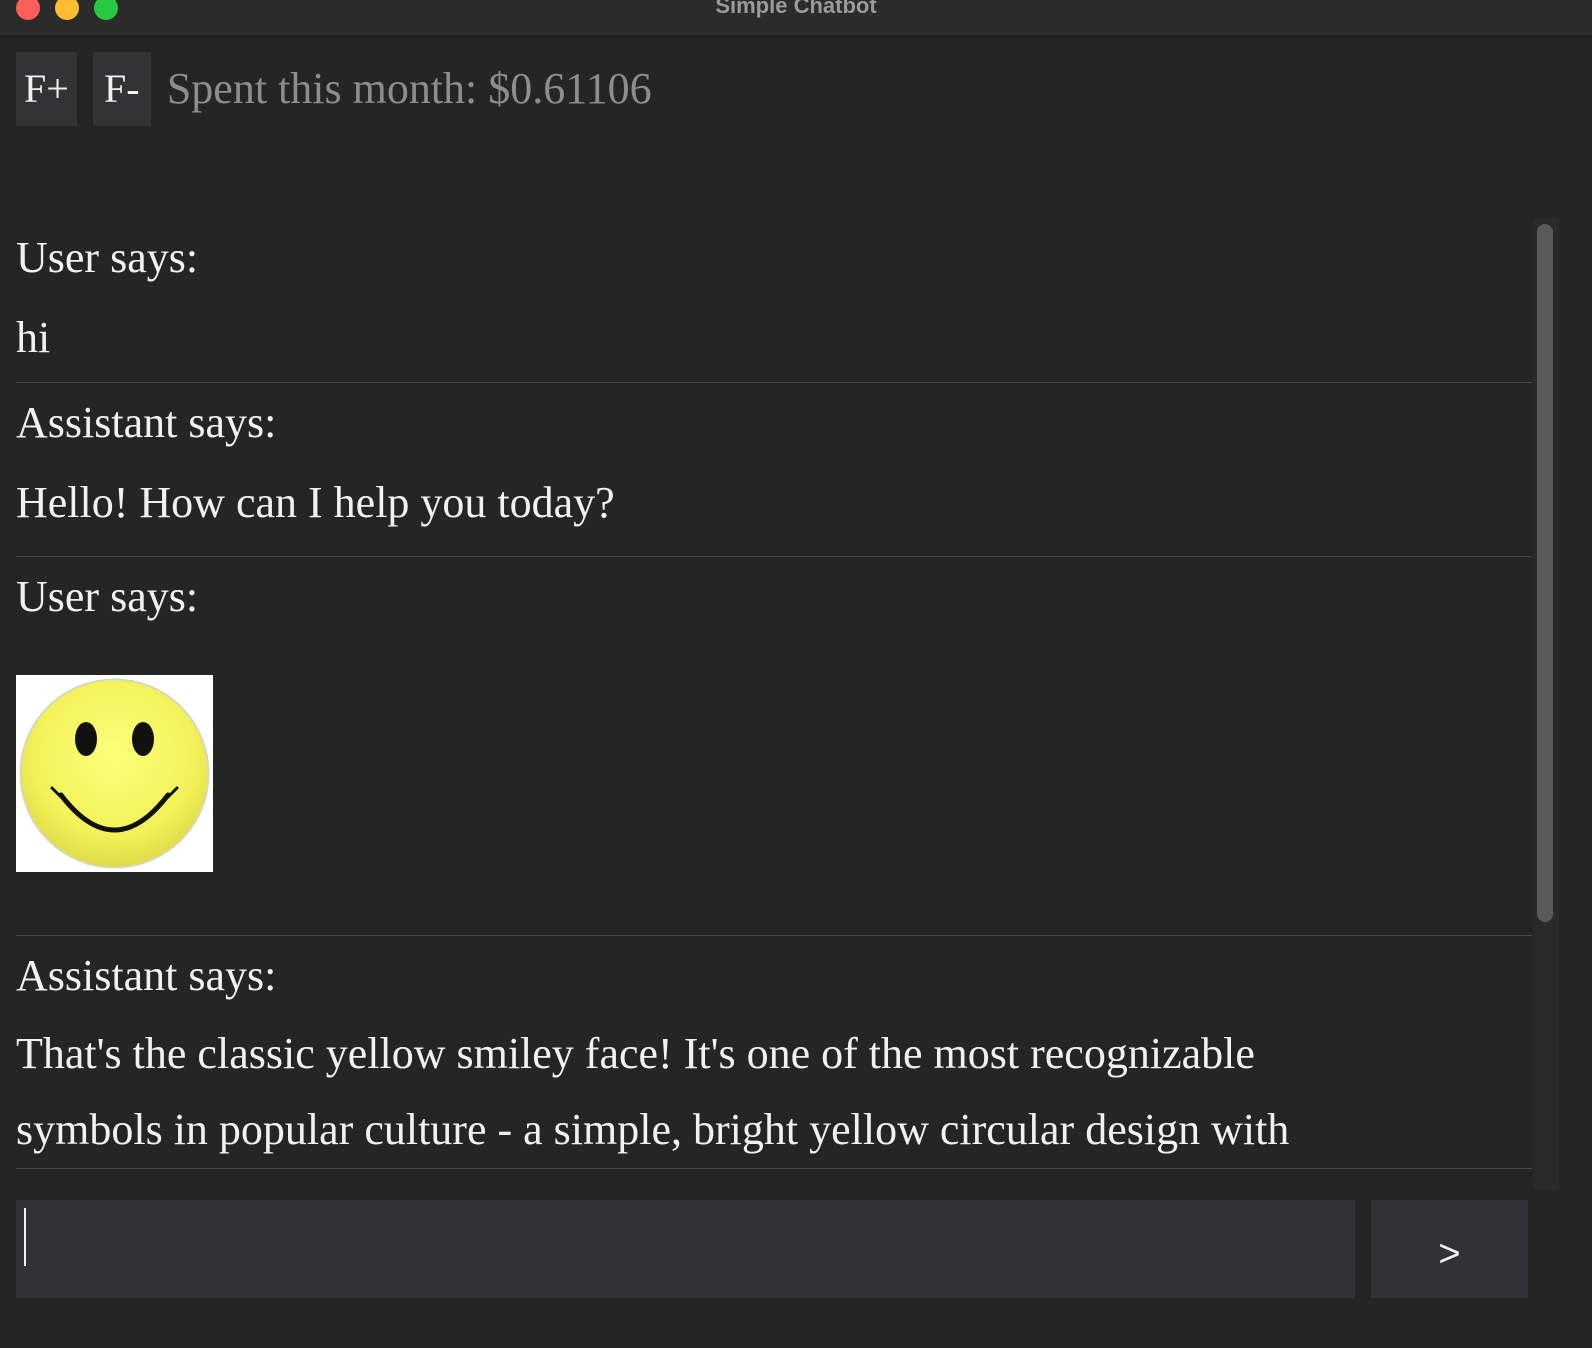  Describe the element at coordinates (121, 89) in the screenshot. I see `decrease-font-button: F-` at that location.